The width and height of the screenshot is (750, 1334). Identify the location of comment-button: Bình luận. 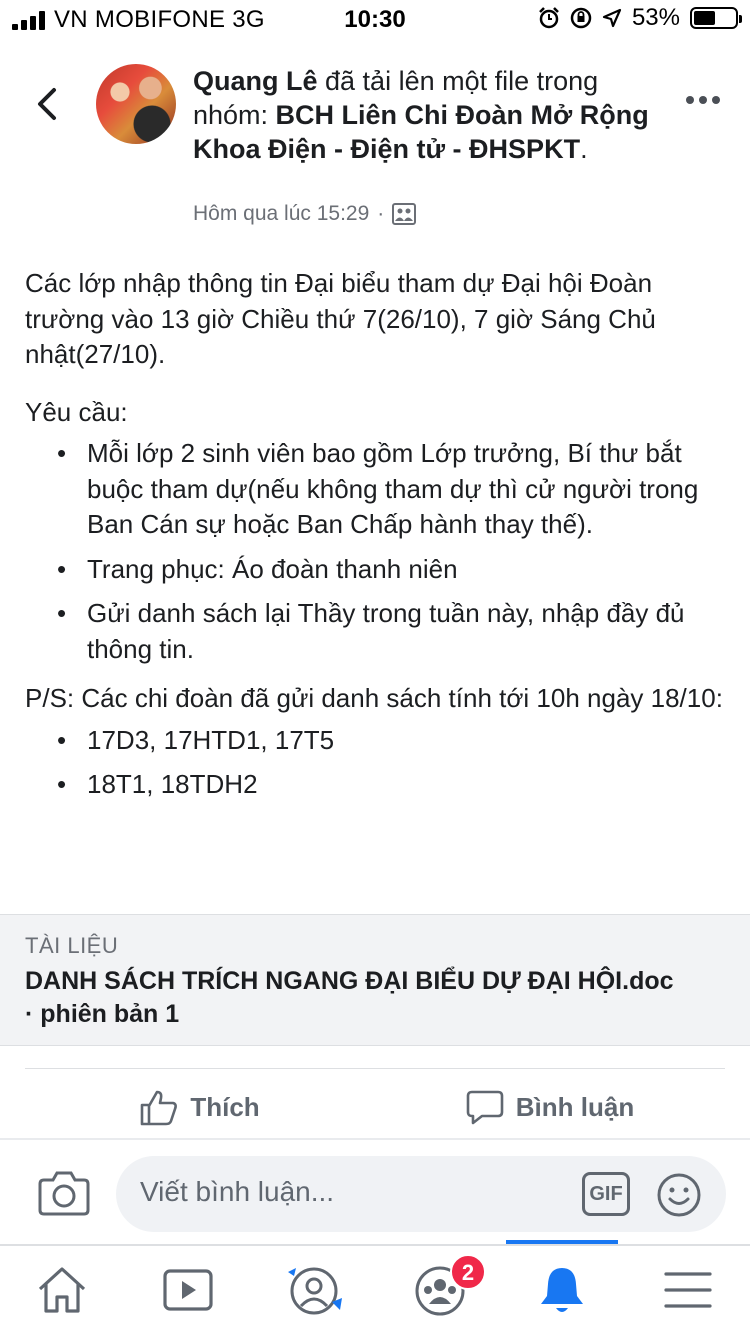
(550, 1107).